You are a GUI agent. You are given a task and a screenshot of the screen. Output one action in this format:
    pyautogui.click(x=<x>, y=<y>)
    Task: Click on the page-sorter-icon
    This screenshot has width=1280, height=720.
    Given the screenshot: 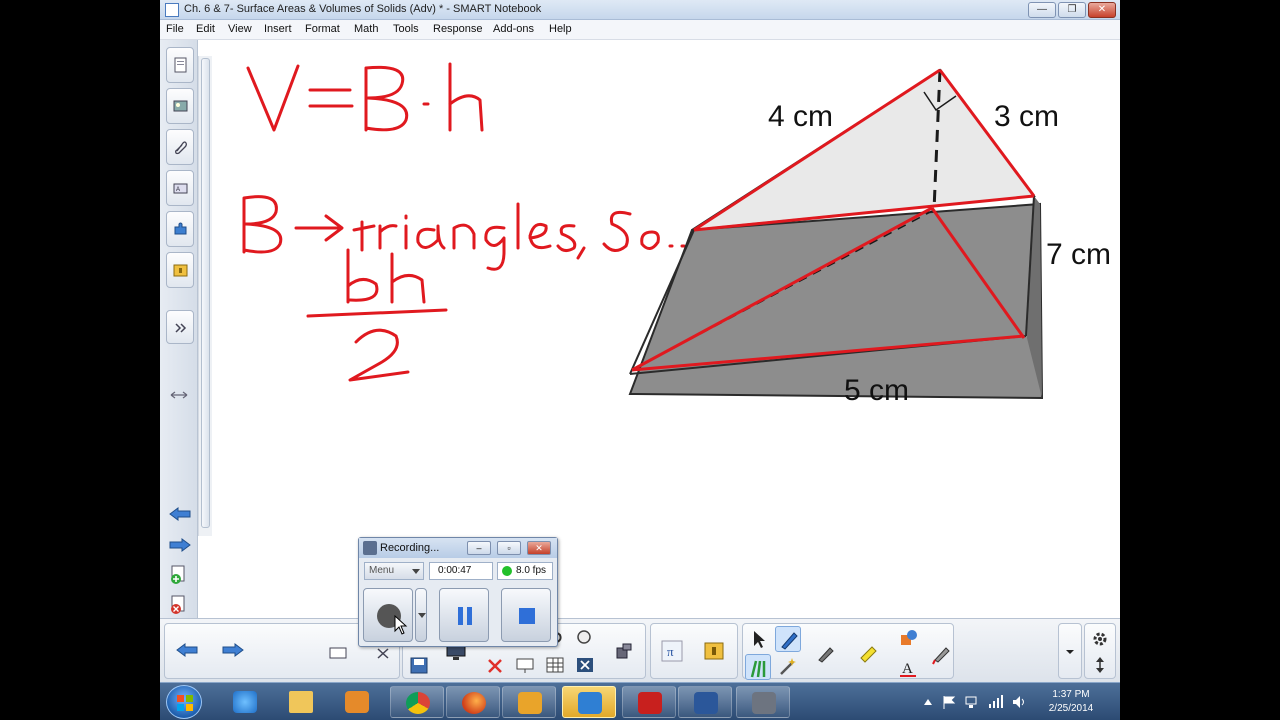 What is the action you would take?
    pyautogui.click(x=180, y=65)
    